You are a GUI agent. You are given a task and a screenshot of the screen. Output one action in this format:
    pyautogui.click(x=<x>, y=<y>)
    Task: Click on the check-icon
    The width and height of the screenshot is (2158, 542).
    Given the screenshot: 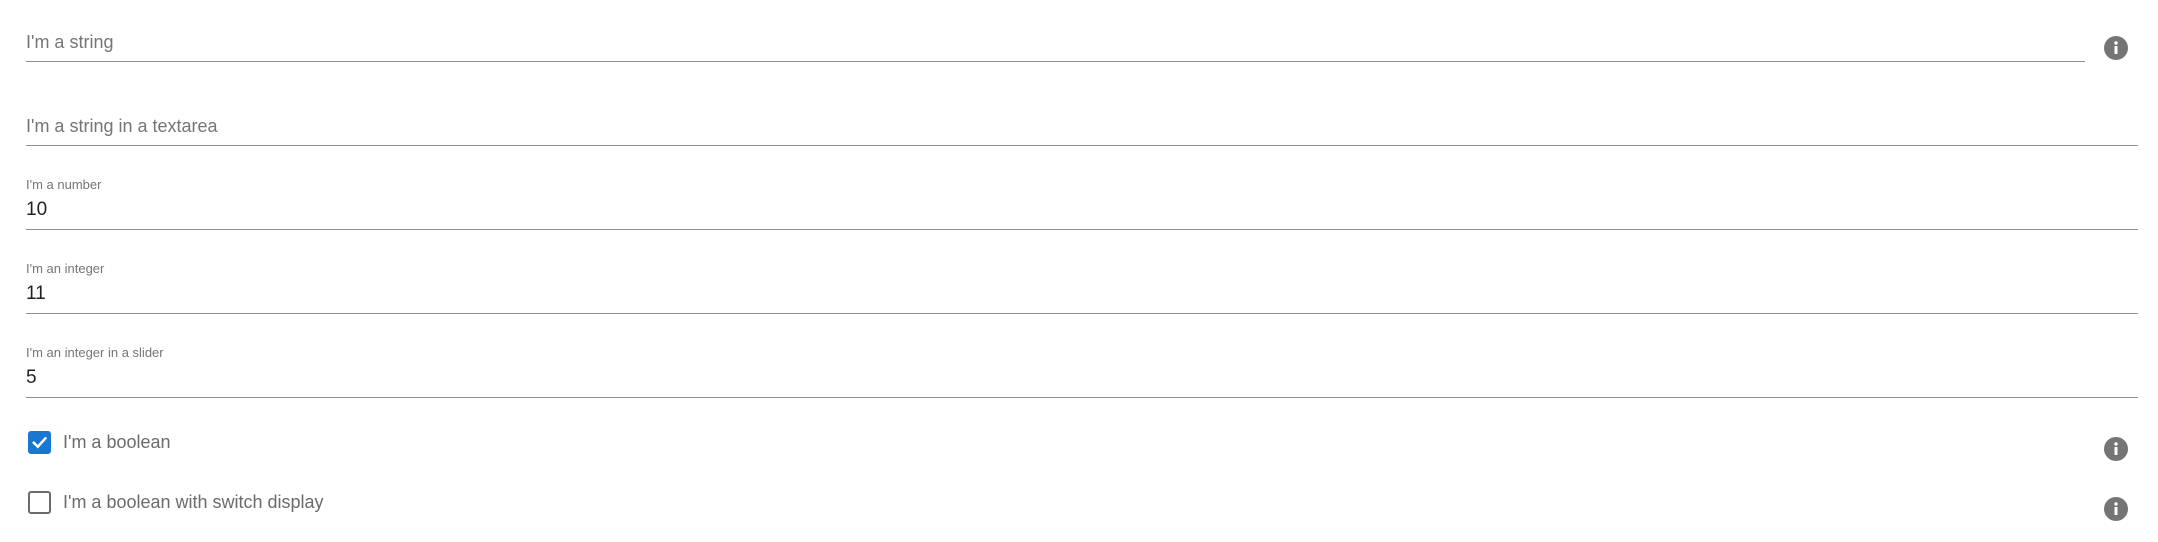 What is the action you would take?
    pyautogui.click(x=40, y=442)
    